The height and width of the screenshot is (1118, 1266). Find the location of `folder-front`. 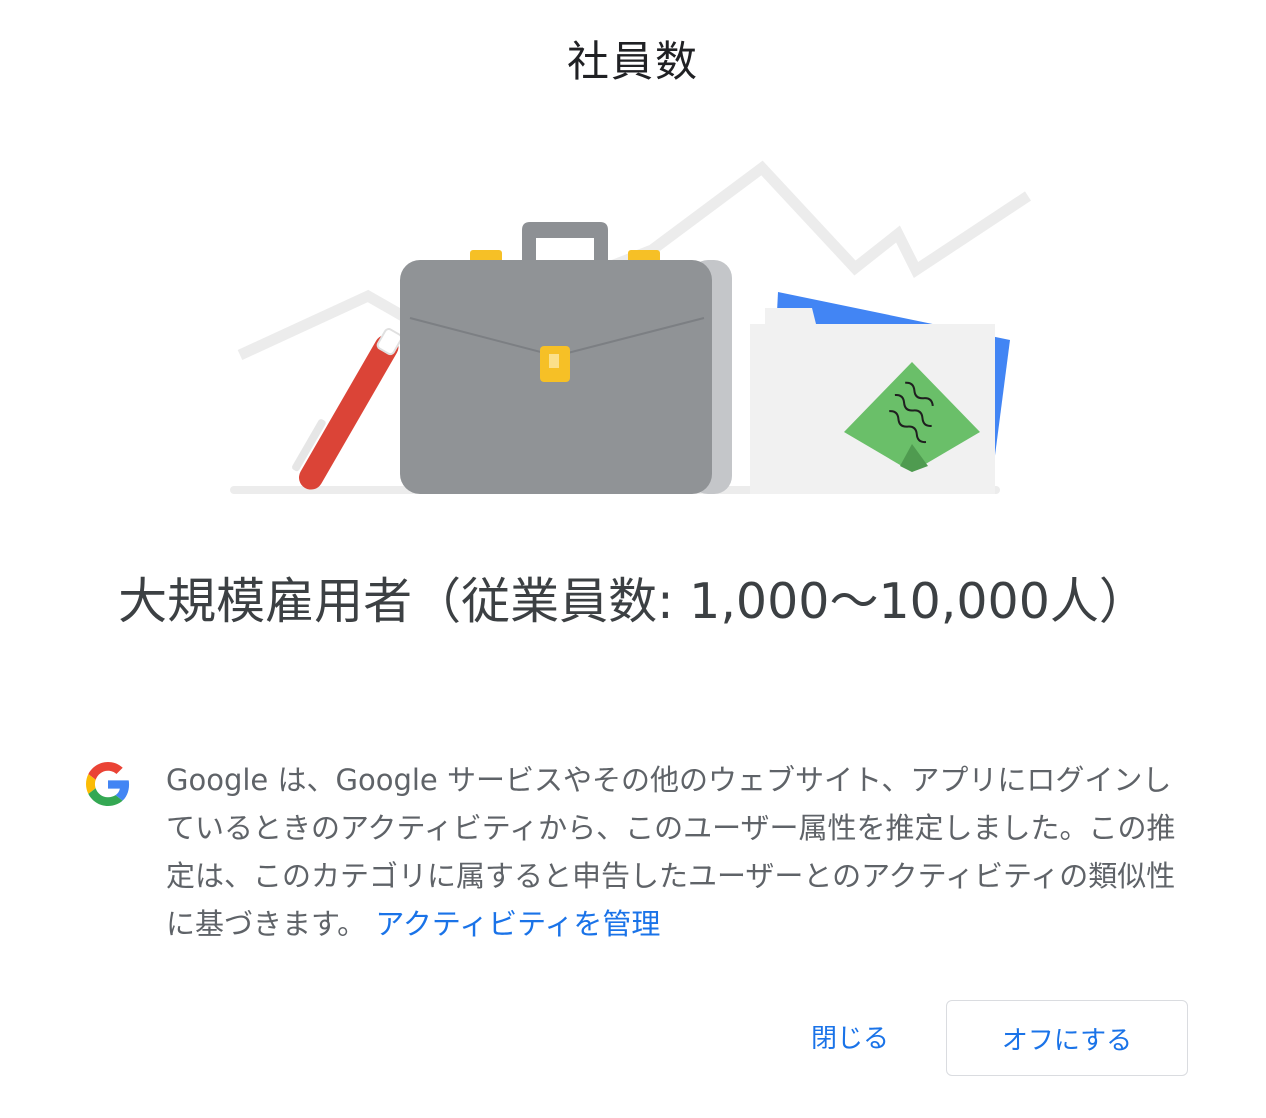

folder-front is located at coordinates (872, 401).